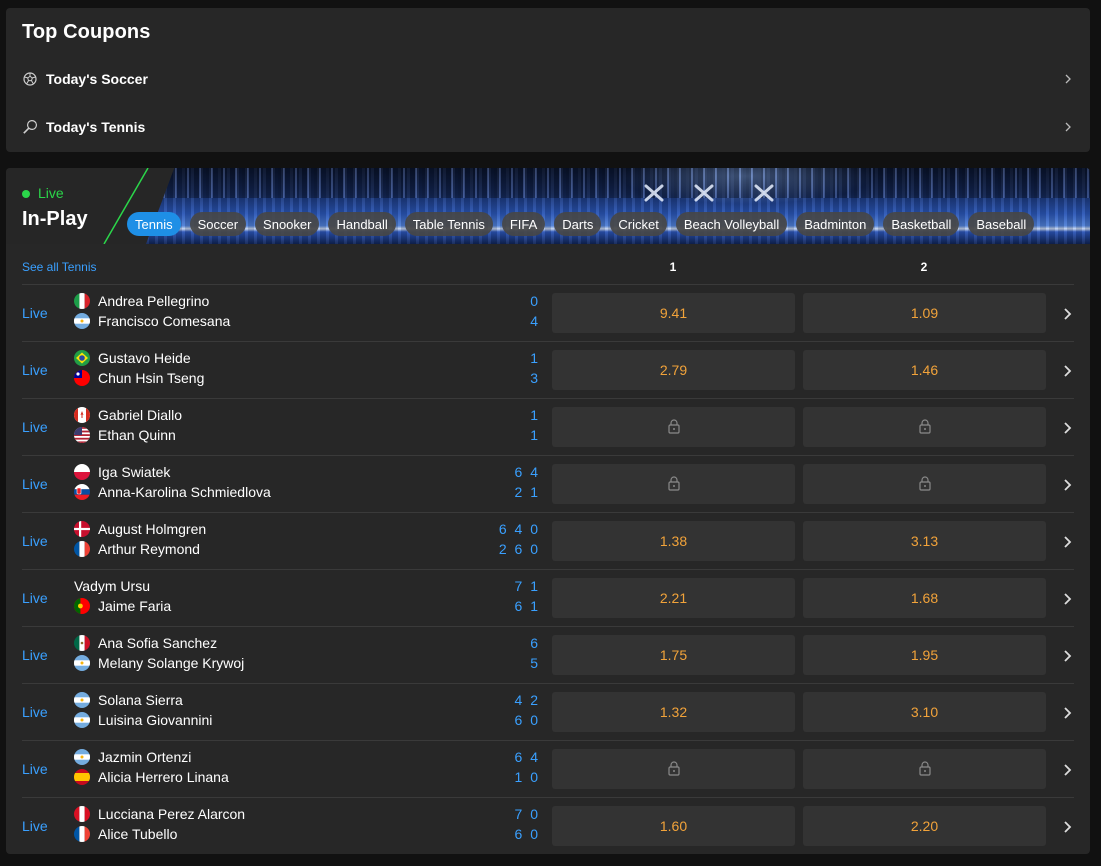  Describe the element at coordinates (448, 224) in the screenshot. I see `tab-table-tennis: Table Tennis` at that location.